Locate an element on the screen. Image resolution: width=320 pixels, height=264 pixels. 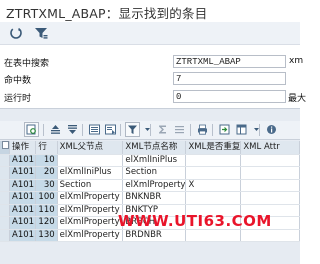
cell-parent-node: Section is located at coordinates (90, 185).